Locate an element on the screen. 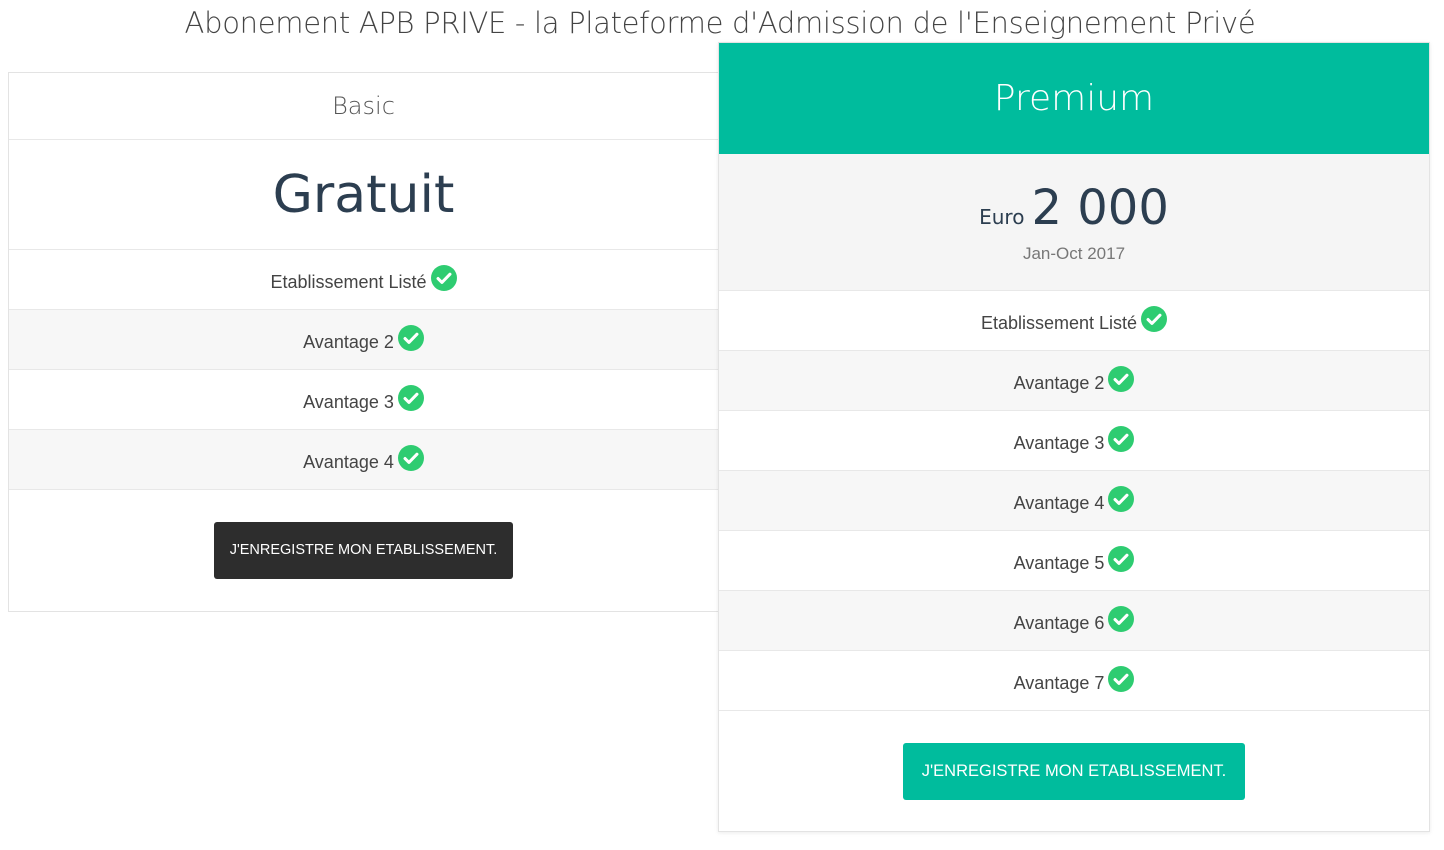 The width and height of the screenshot is (1444, 850). feature-item: Avantage 5 is located at coordinates (1074, 561).